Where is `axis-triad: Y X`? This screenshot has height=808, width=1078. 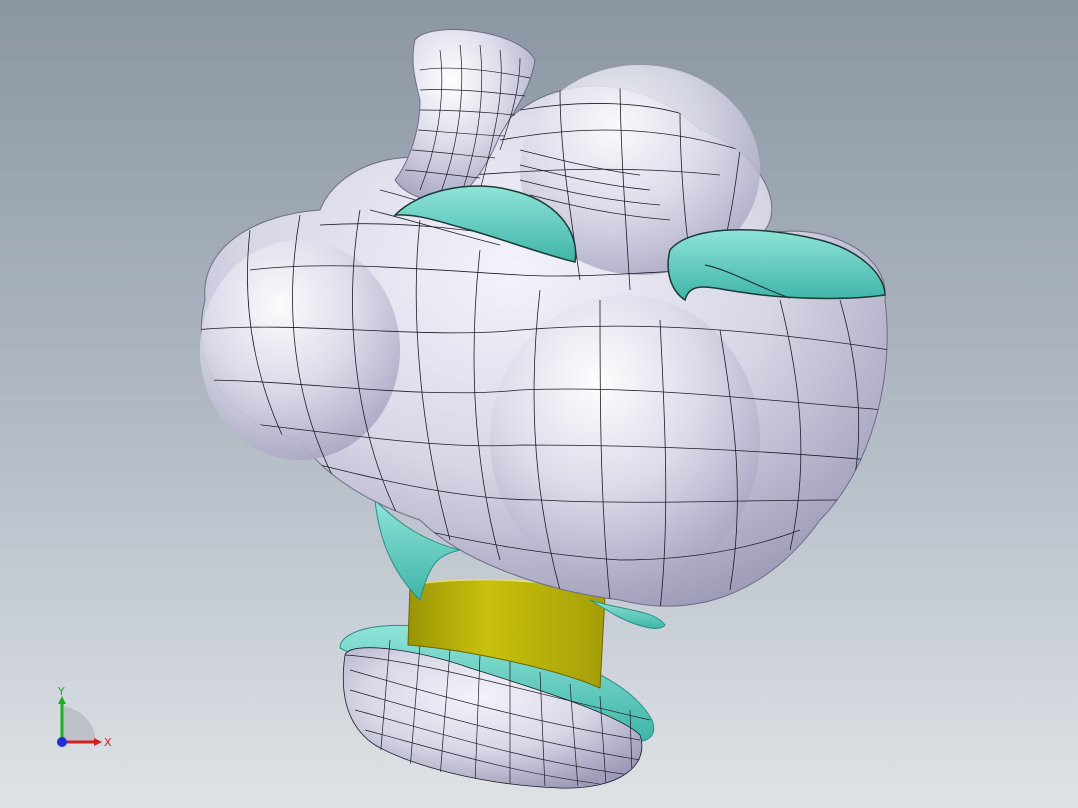 axis-triad: Y X is located at coordinates (84, 719).